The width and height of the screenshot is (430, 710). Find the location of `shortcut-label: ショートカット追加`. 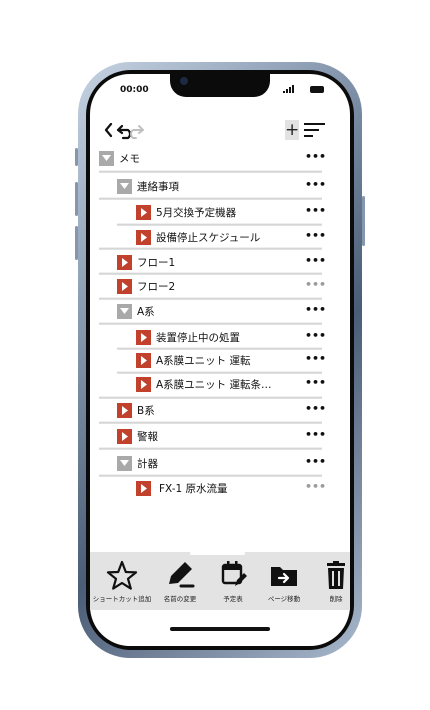

shortcut-label: ショートカット追加 is located at coordinates (122, 599).